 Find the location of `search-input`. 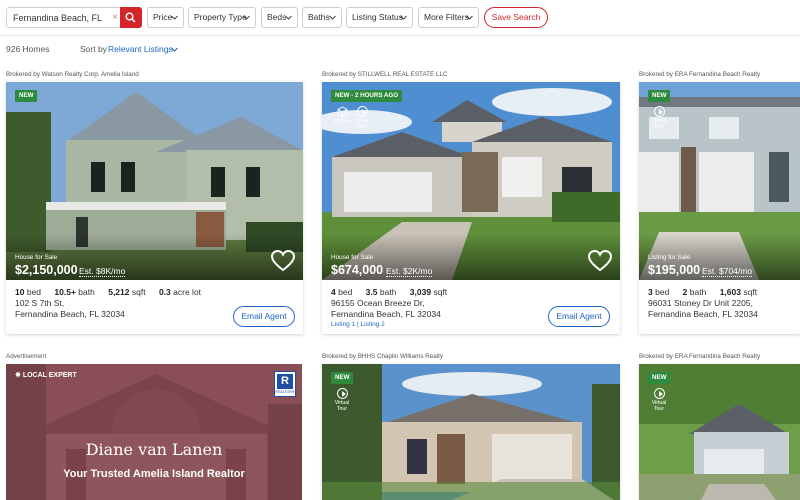

search-input is located at coordinates (57, 17).